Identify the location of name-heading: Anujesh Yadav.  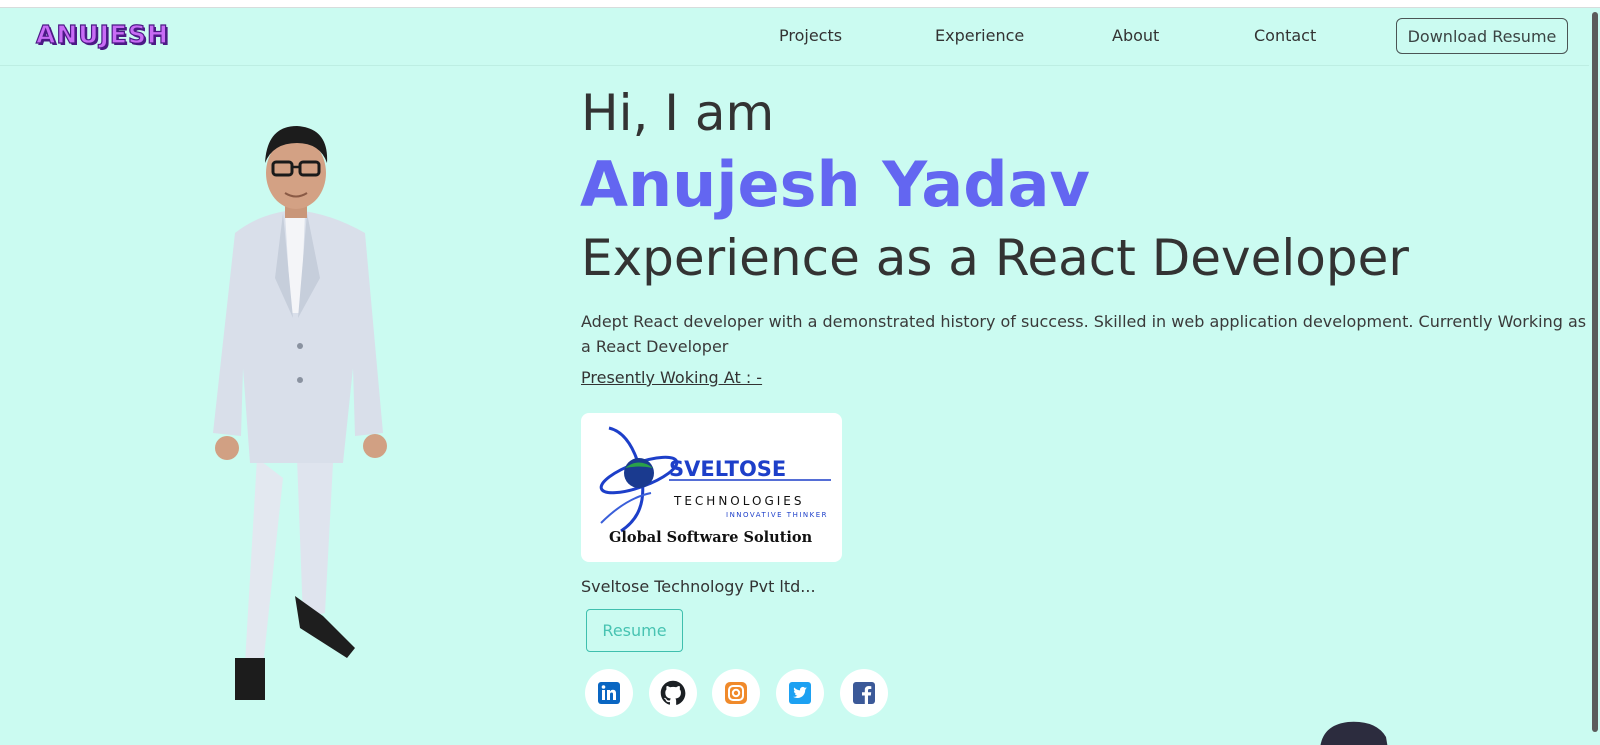
(835, 184).